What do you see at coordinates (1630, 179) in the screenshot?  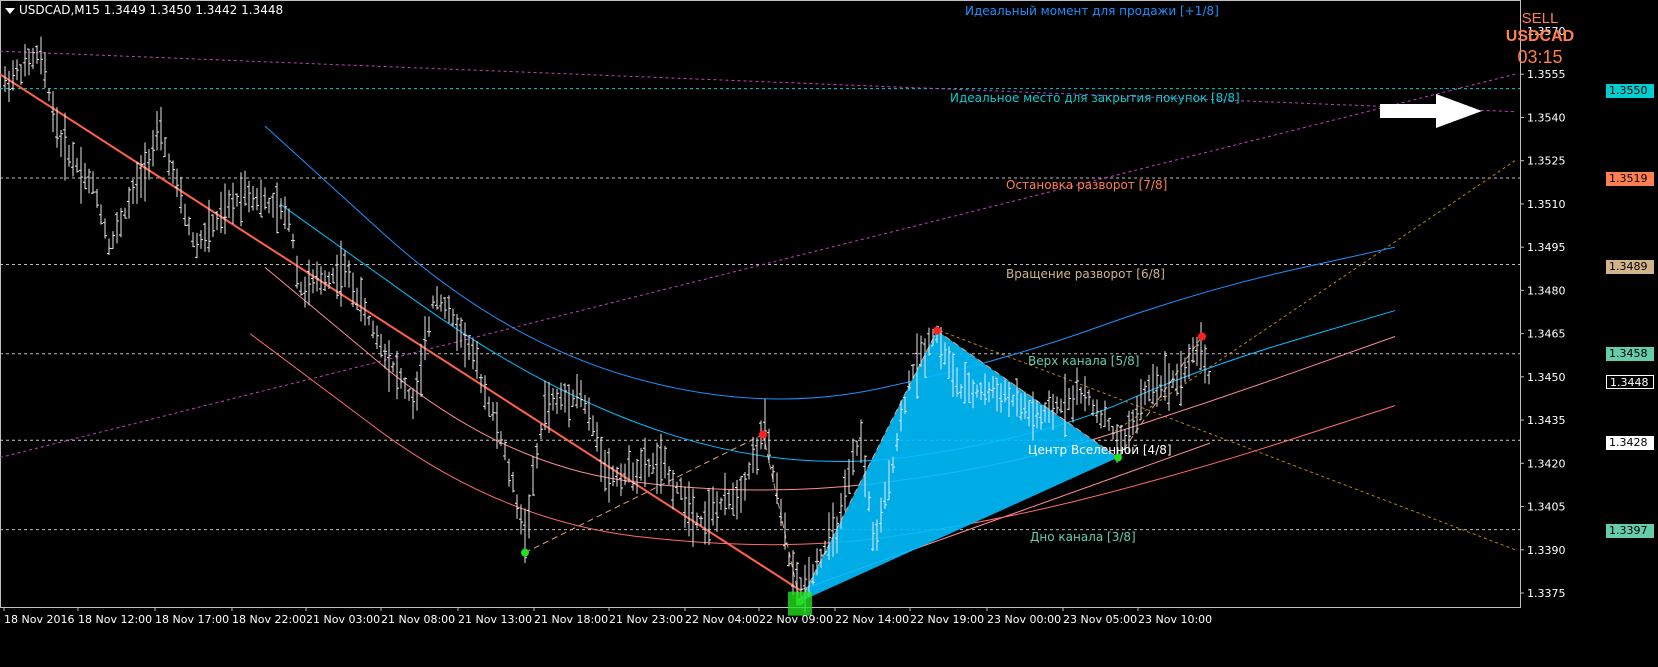 I see `price-tag: 1.3519` at bounding box center [1630, 179].